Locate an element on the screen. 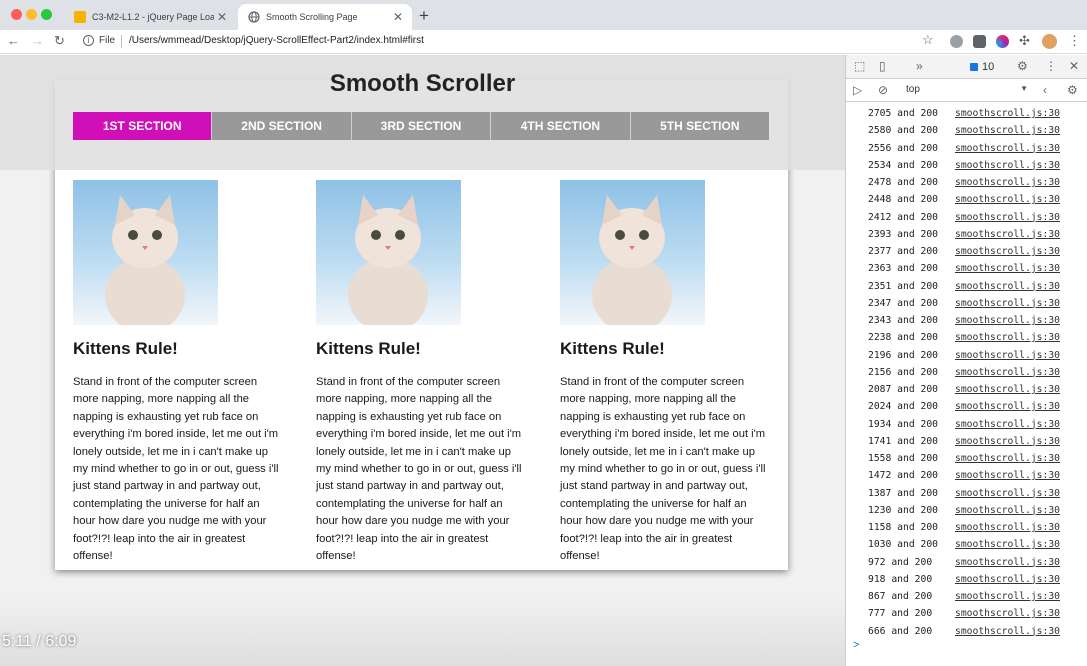  kitten-image is located at coordinates (388, 252).